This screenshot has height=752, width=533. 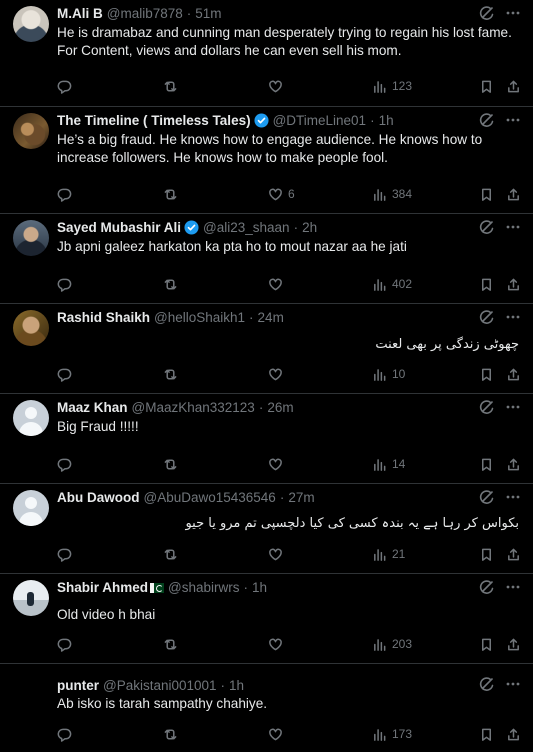 What do you see at coordinates (246, 227) in the screenshot?
I see `author-handle: @ali23_shaan` at bounding box center [246, 227].